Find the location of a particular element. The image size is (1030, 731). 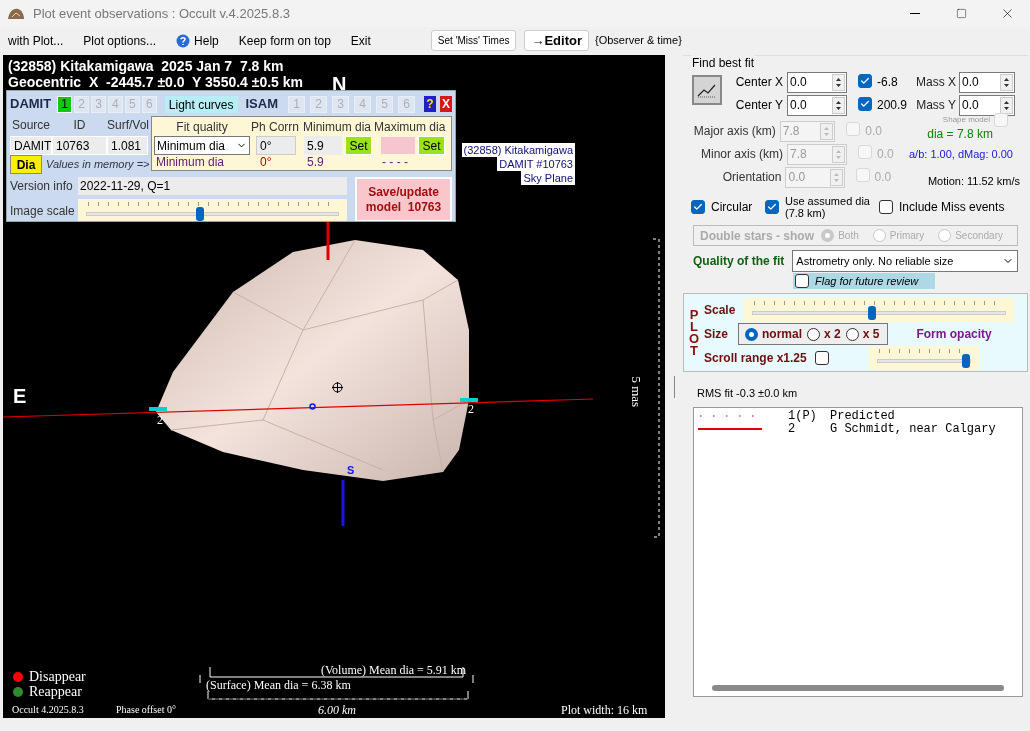

light-curves-button: Light curves is located at coordinates (201, 104).